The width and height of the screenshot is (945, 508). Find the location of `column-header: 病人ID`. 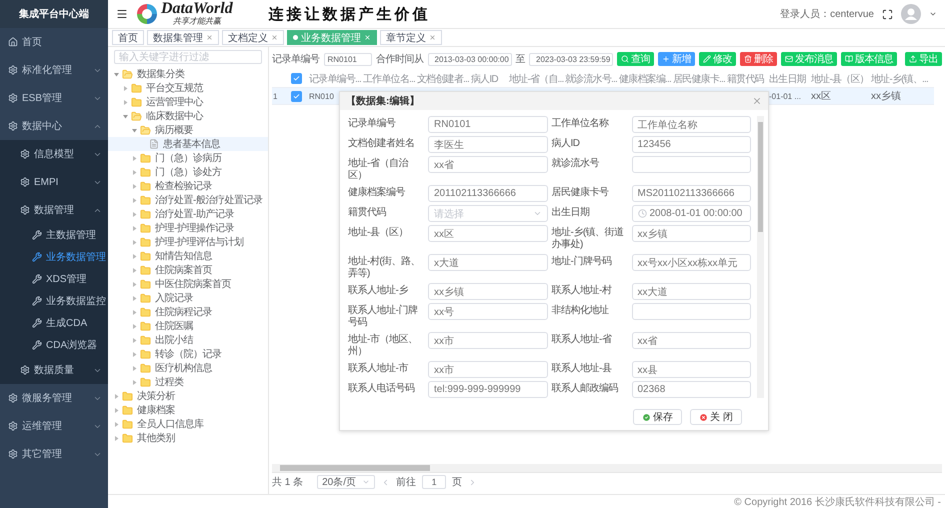

column-header: 病人ID is located at coordinates (484, 79).